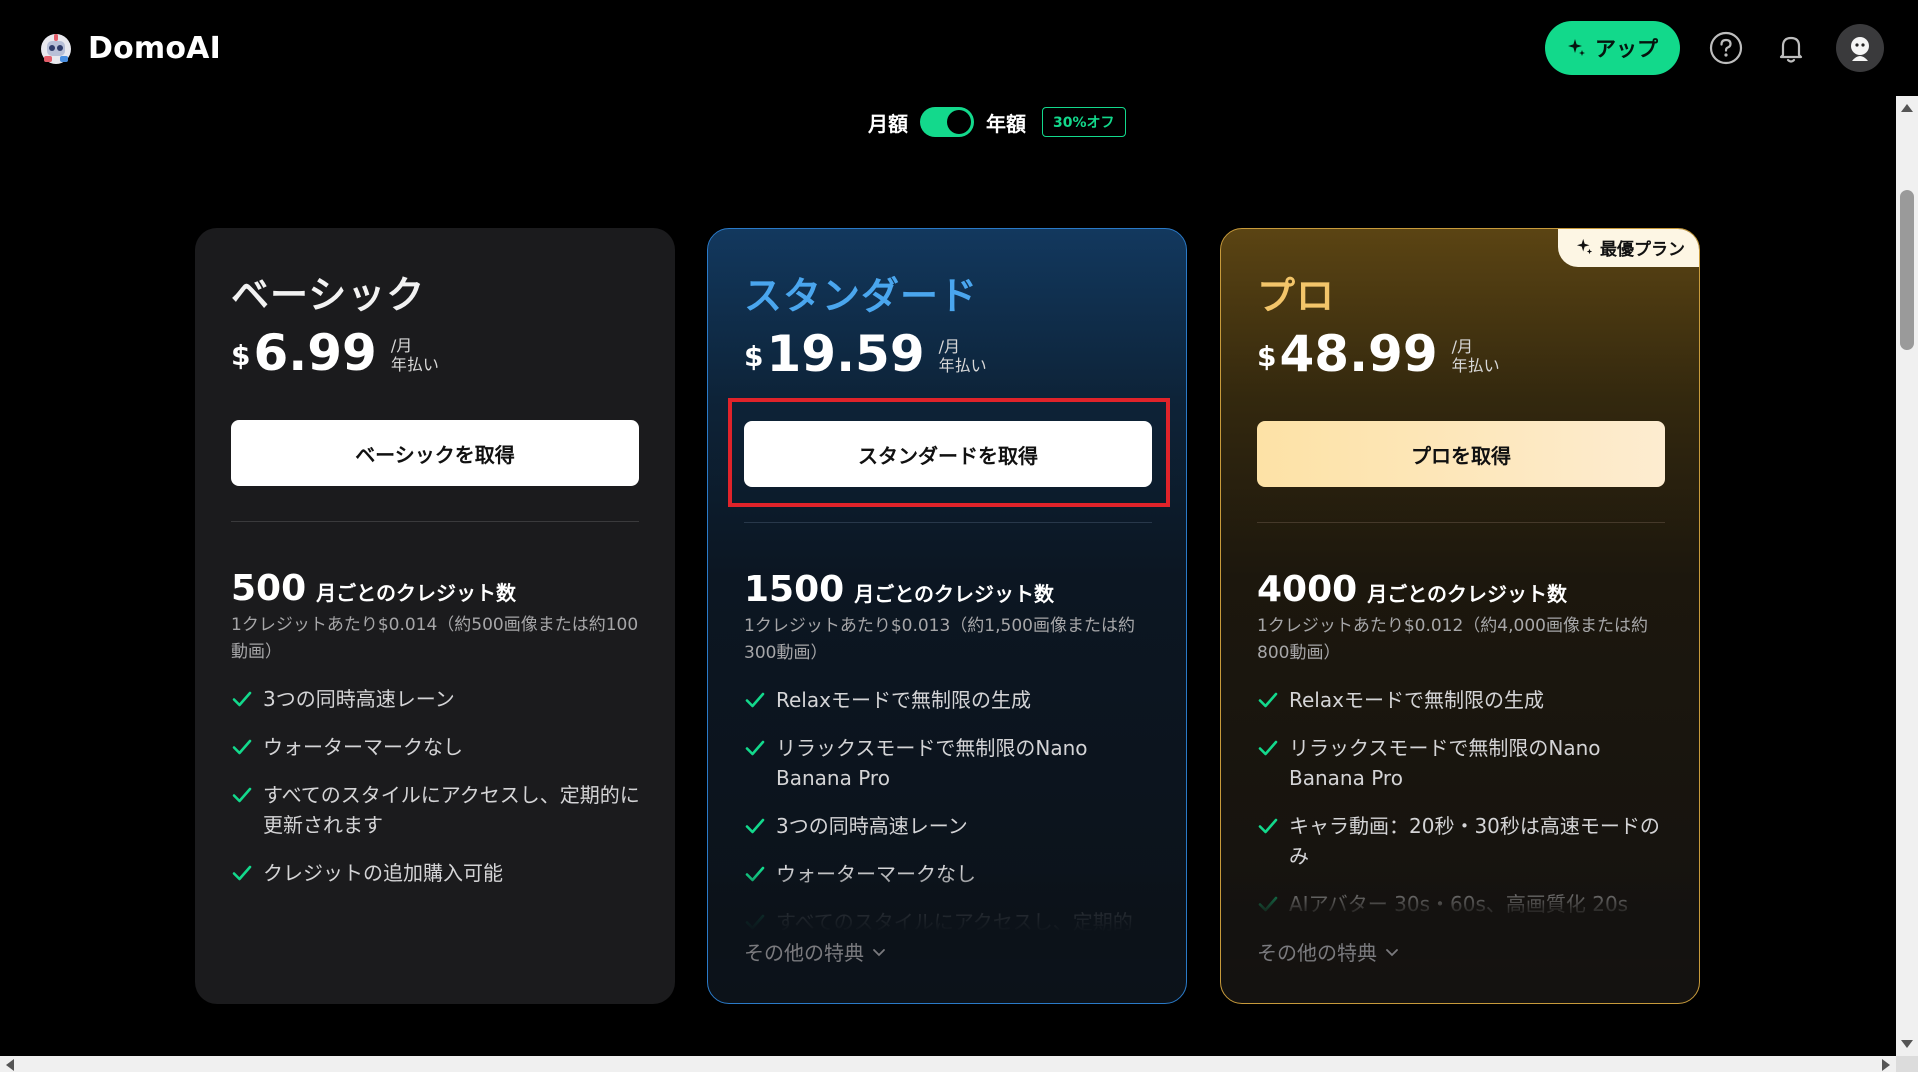  Describe the element at coordinates (861, 296) in the screenshot. I see `plan-name: スタンダード` at that location.